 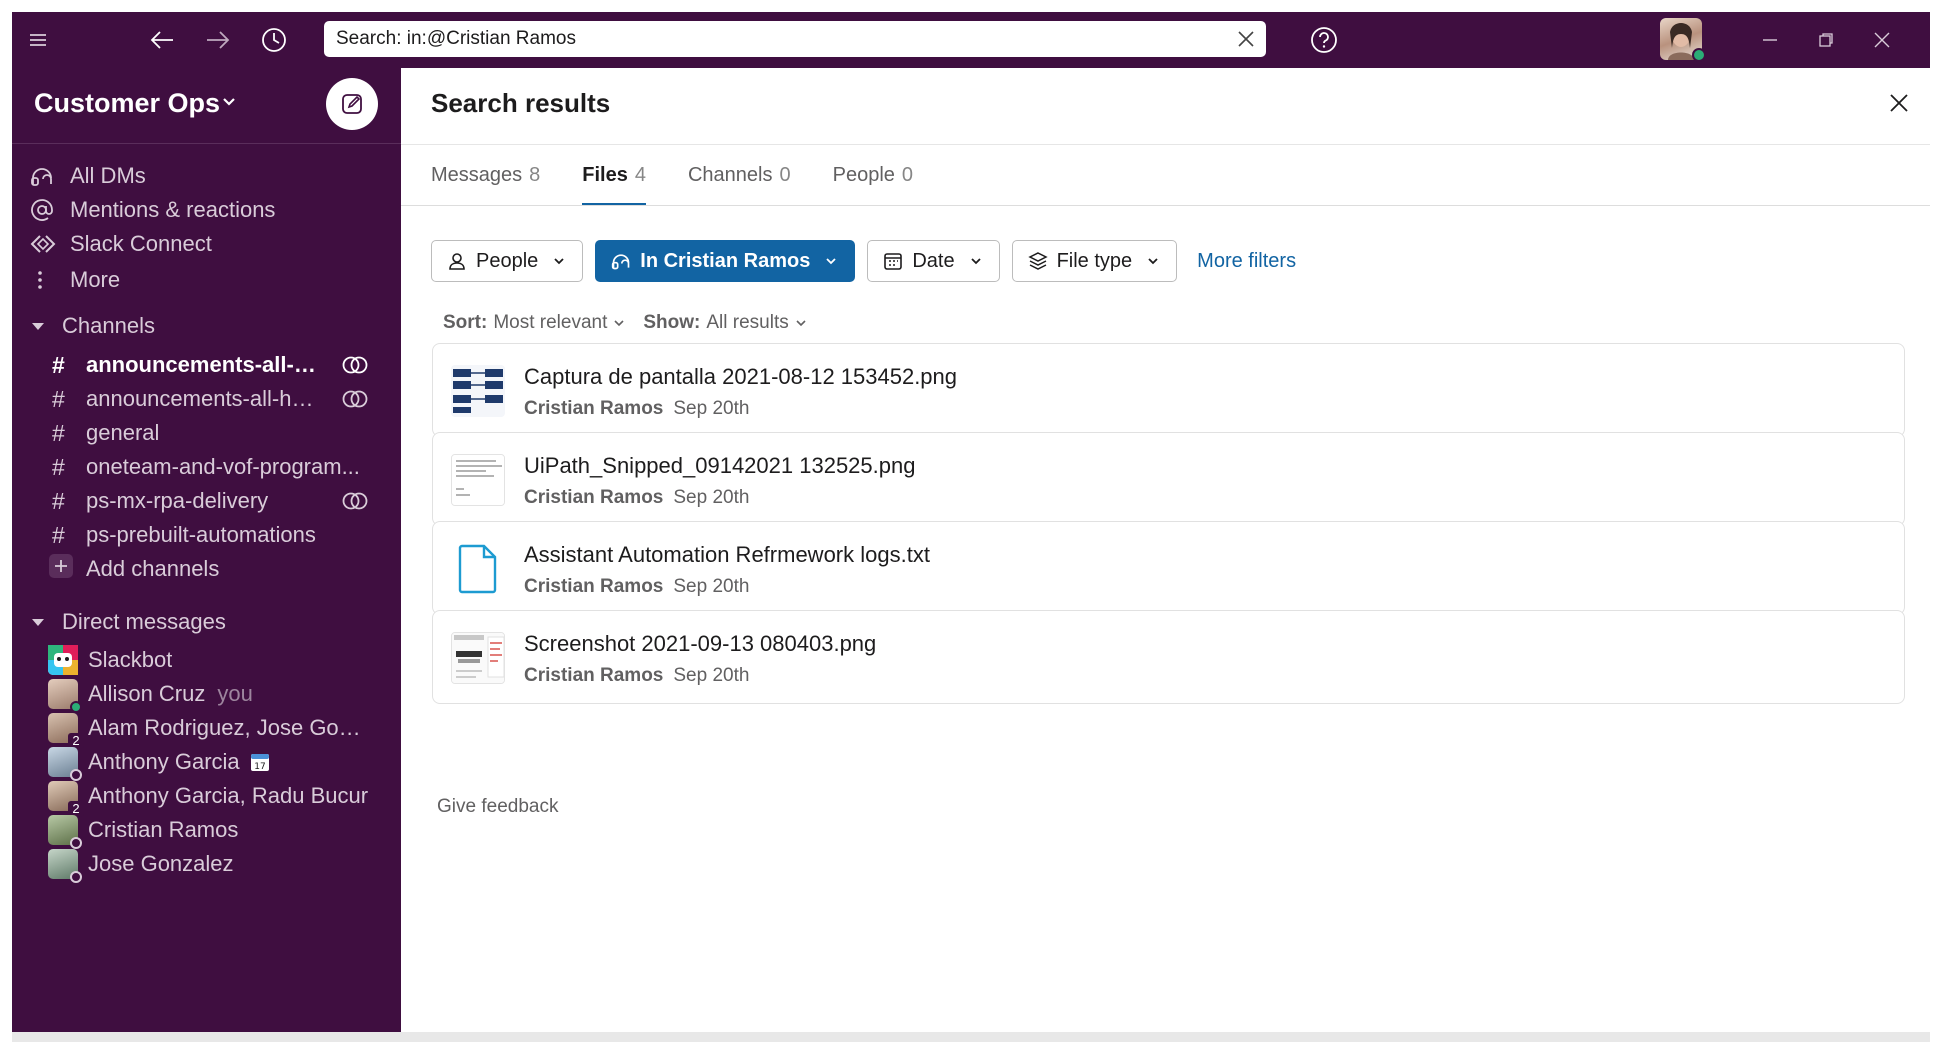 I want to click on dm-item-cristian-ramos: Cristian Ramos, so click(x=143, y=830).